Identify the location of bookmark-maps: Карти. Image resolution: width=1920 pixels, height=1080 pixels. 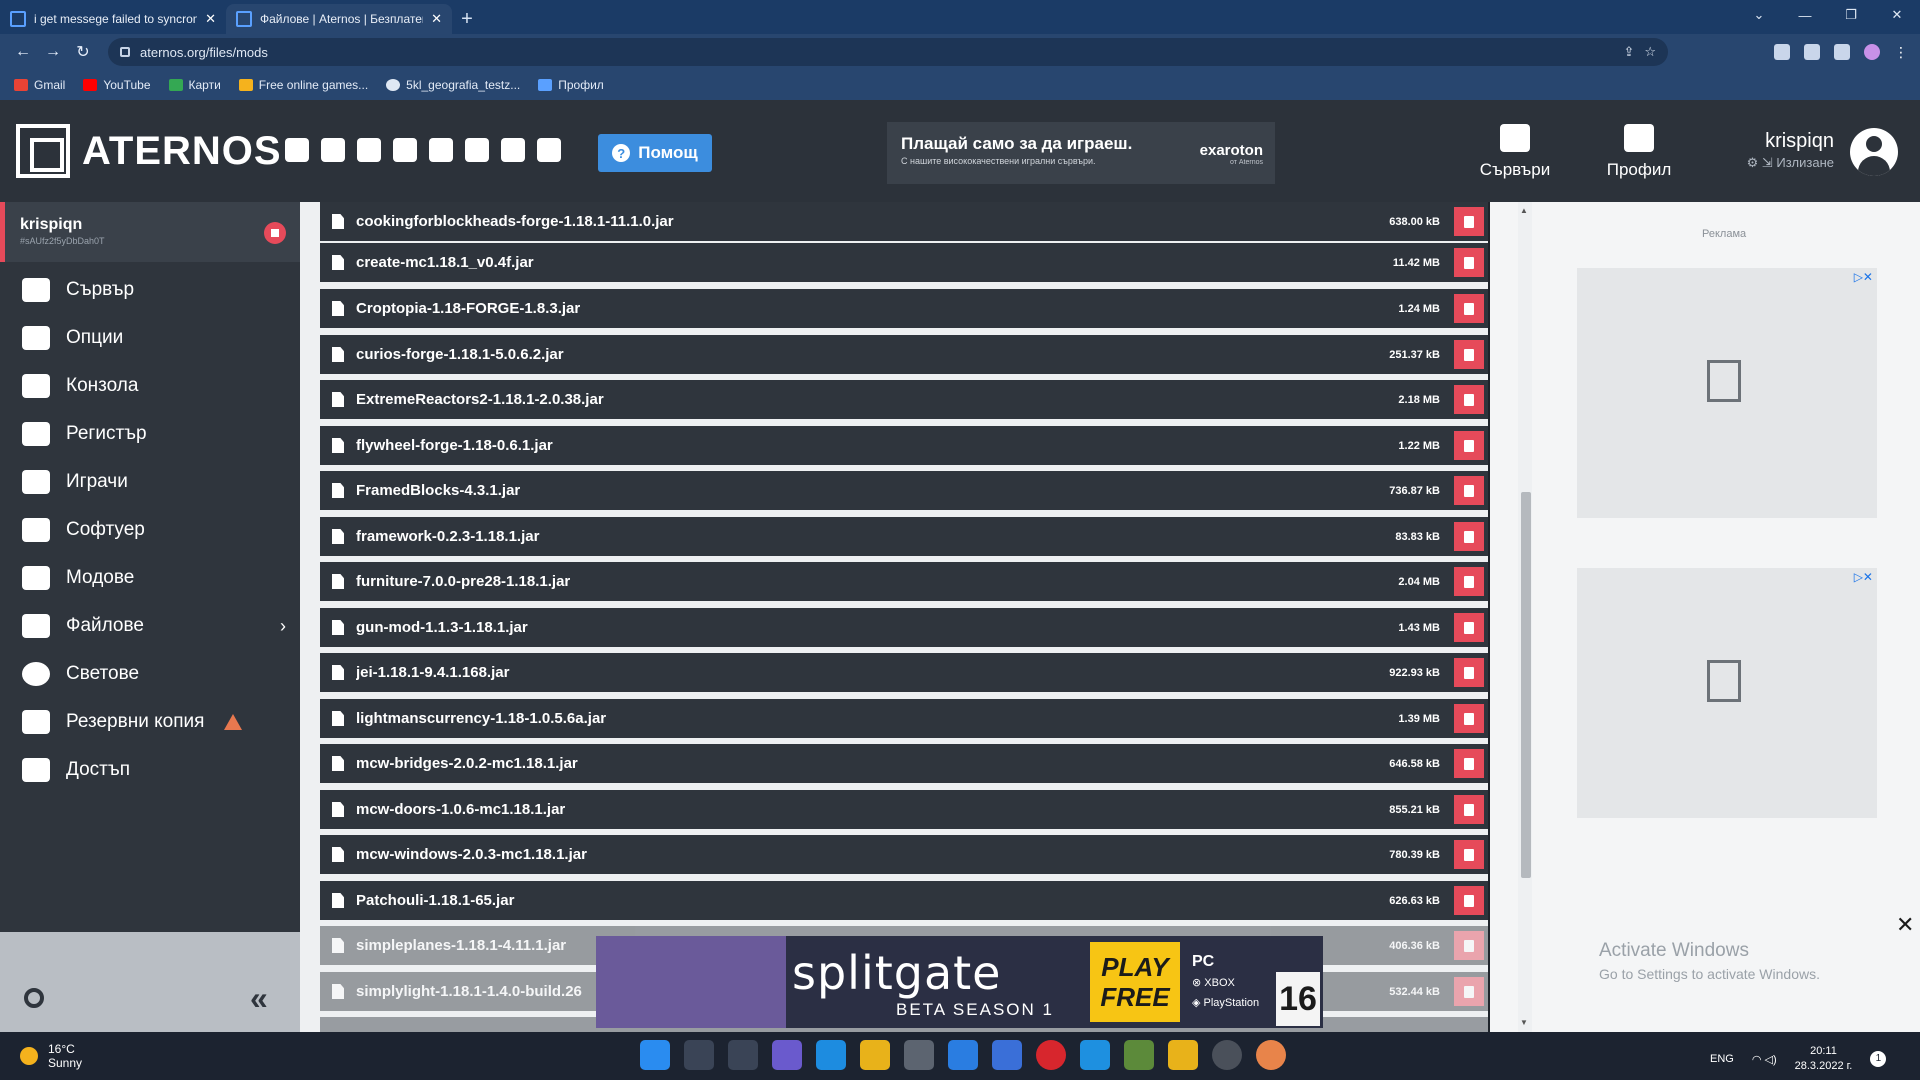
(194, 85).